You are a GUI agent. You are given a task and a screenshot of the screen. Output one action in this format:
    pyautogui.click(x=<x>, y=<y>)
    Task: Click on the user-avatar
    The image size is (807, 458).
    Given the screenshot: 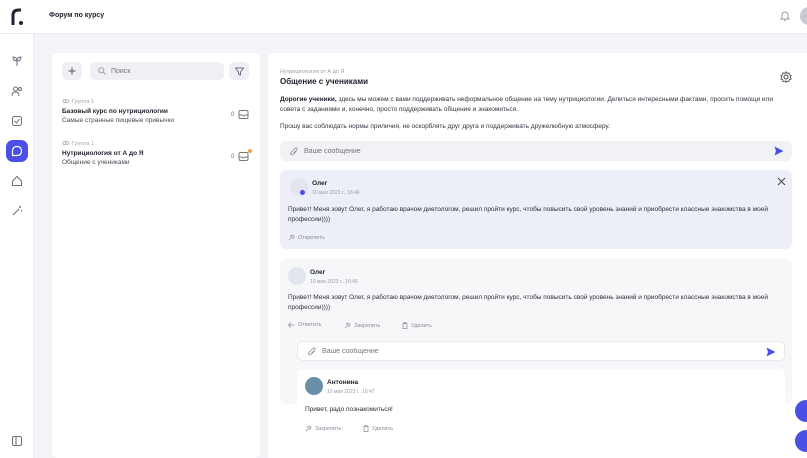 What is the action you would take?
    pyautogui.click(x=803, y=16)
    